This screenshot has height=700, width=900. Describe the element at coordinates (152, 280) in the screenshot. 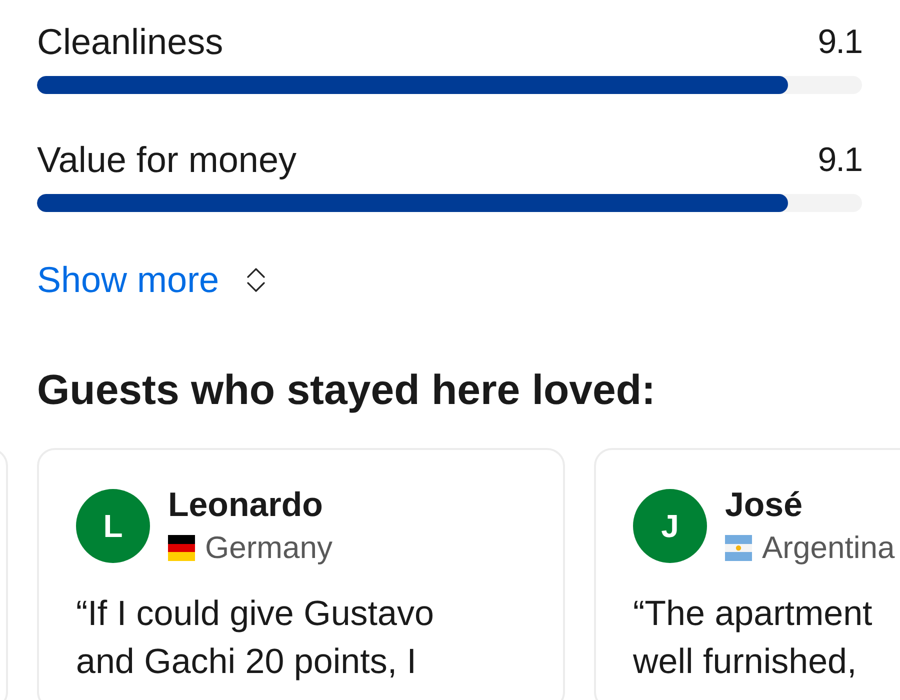

I see `show-more-button: Show more` at that location.